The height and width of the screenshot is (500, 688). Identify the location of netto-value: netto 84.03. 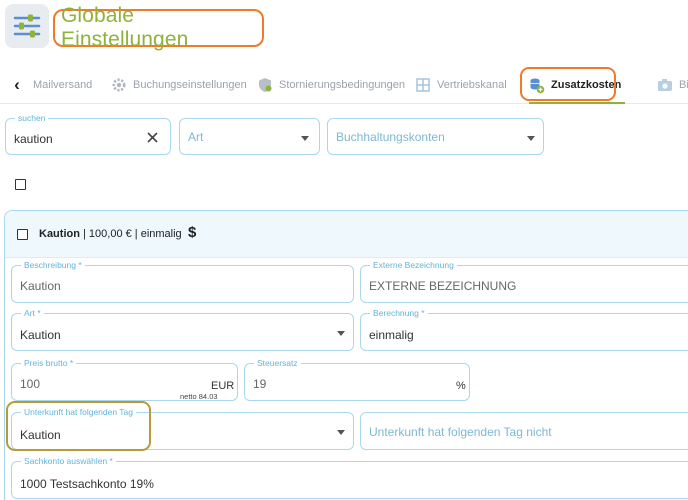
(199, 396).